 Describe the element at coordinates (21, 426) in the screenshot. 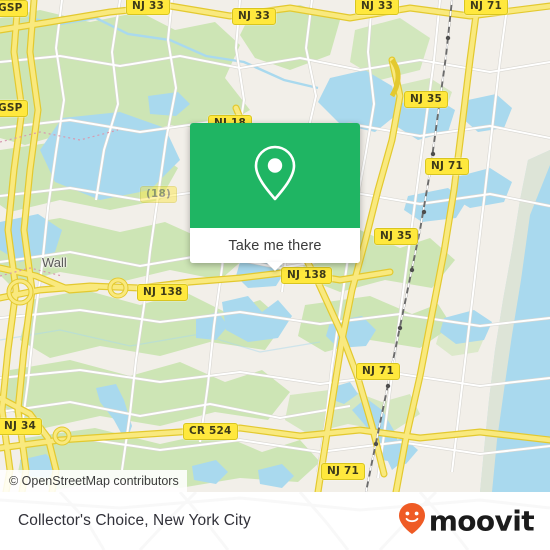

I see `road-shield: NJ 34` at that location.